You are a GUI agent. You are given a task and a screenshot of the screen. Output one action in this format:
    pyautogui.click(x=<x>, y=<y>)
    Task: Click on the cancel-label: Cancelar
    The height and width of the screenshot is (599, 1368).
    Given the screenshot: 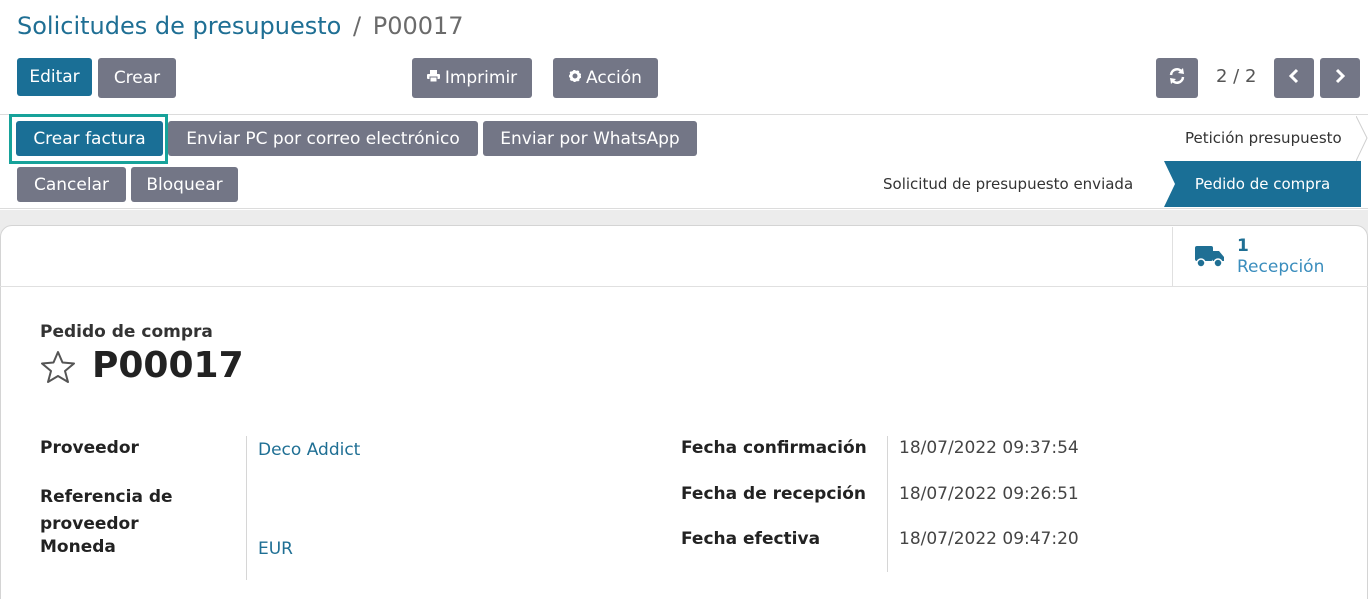 What is the action you would take?
    pyautogui.click(x=71, y=184)
    